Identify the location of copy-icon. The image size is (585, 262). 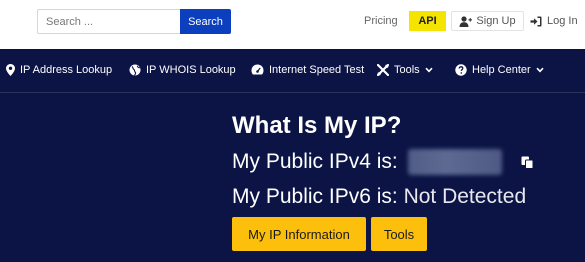
(527, 162).